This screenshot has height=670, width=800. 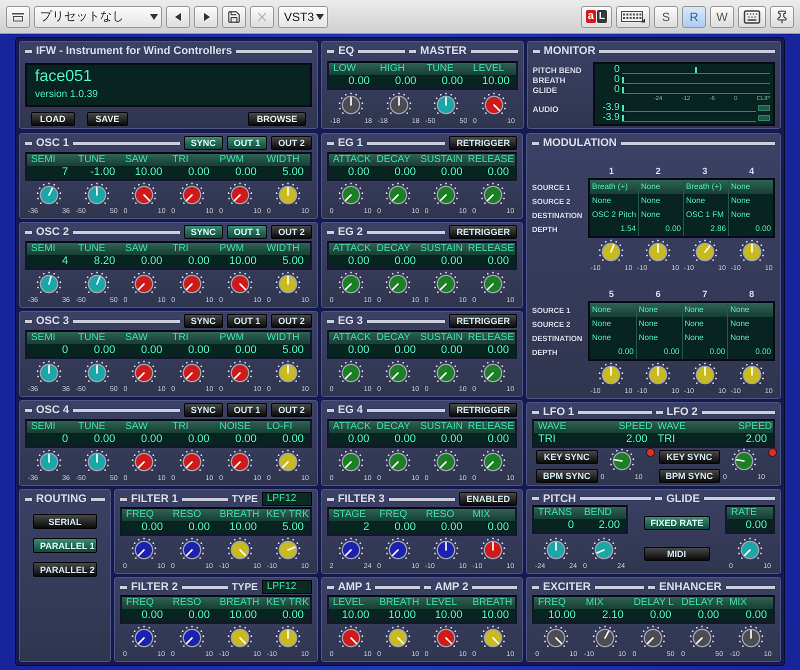 What do you see at coordinates (65, 545) in the screenshot?
I see `routing-option: PARALLEL 1` at bounding box center [65, 545].